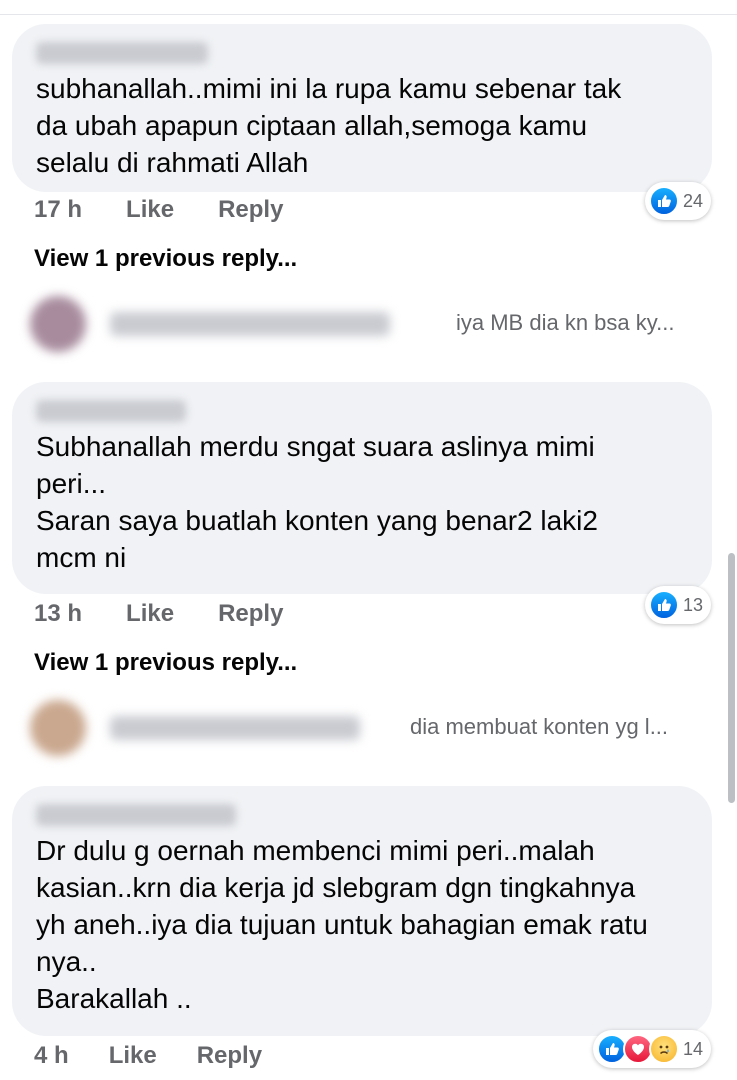 The image size is (737, 1080). Describe the element at coordinates (663, 1049) in the screenshot. I see `sad-face-reaction-icon` at that location.